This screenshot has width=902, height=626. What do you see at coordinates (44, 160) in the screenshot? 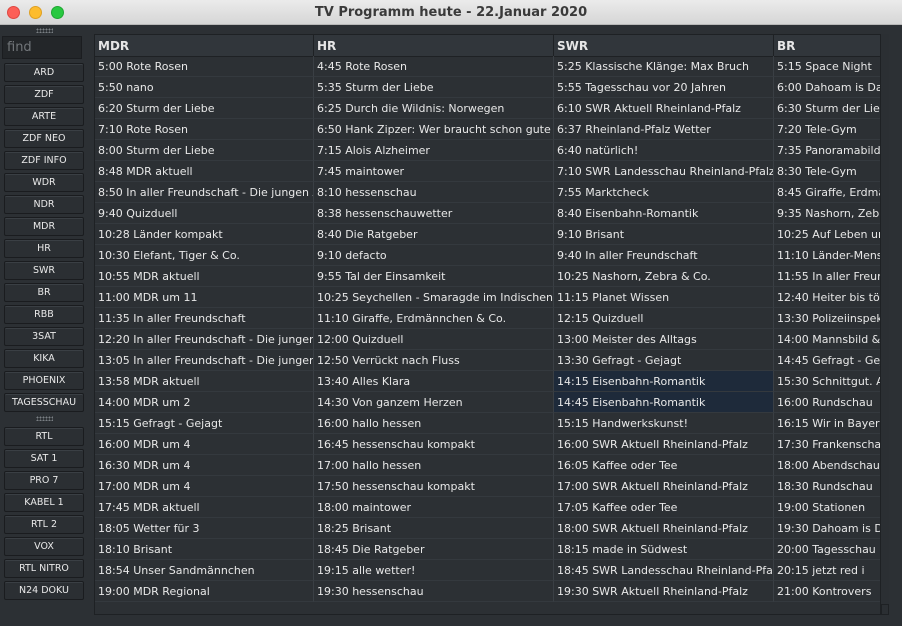
I see `channel-button-zdf-info: ZDF INFO` at bounding box center [44, 160].